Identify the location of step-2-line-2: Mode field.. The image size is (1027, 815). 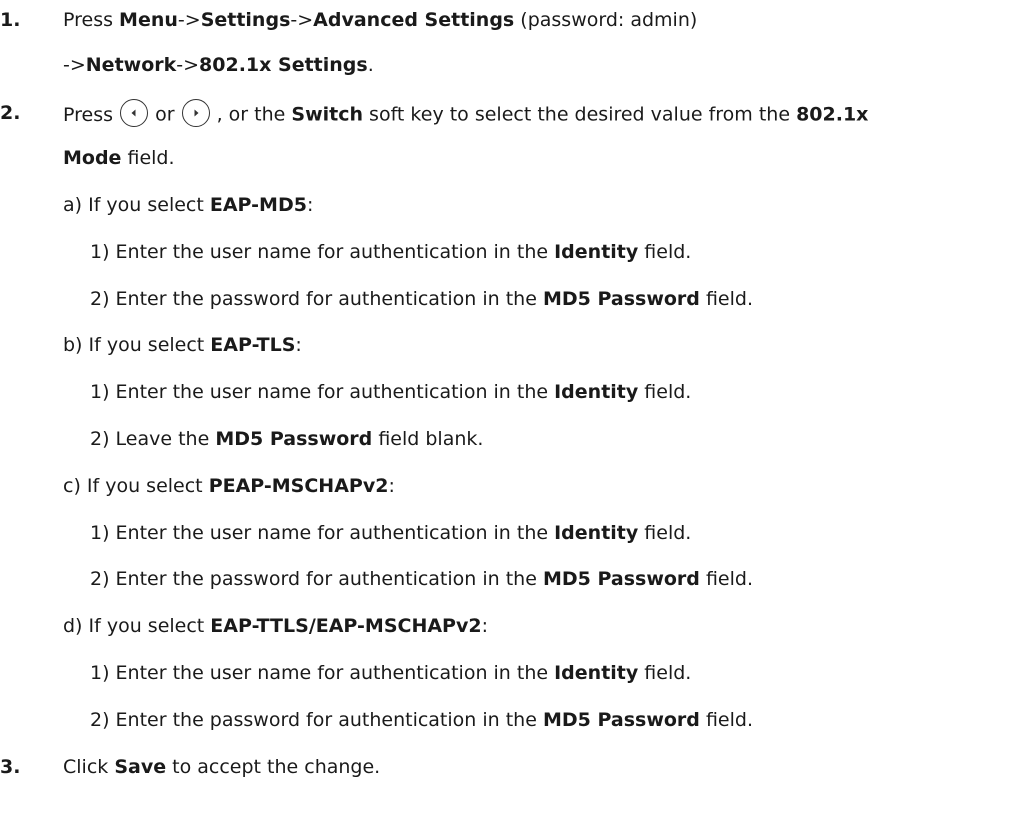
(119, 158).